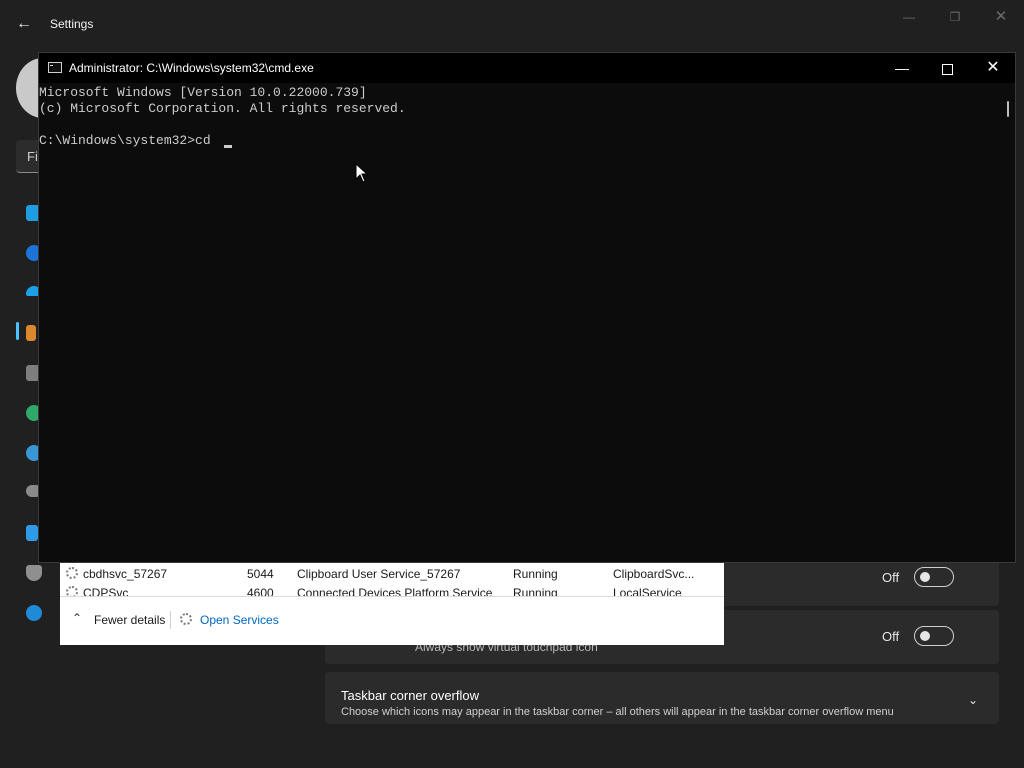 The height and width of the screenshot is (768, 1024). What do you see at coordinates (379, 574) in the screenshot?
I see `service-description: Clipboard User Service_57267` at bounding box center [379, 574].